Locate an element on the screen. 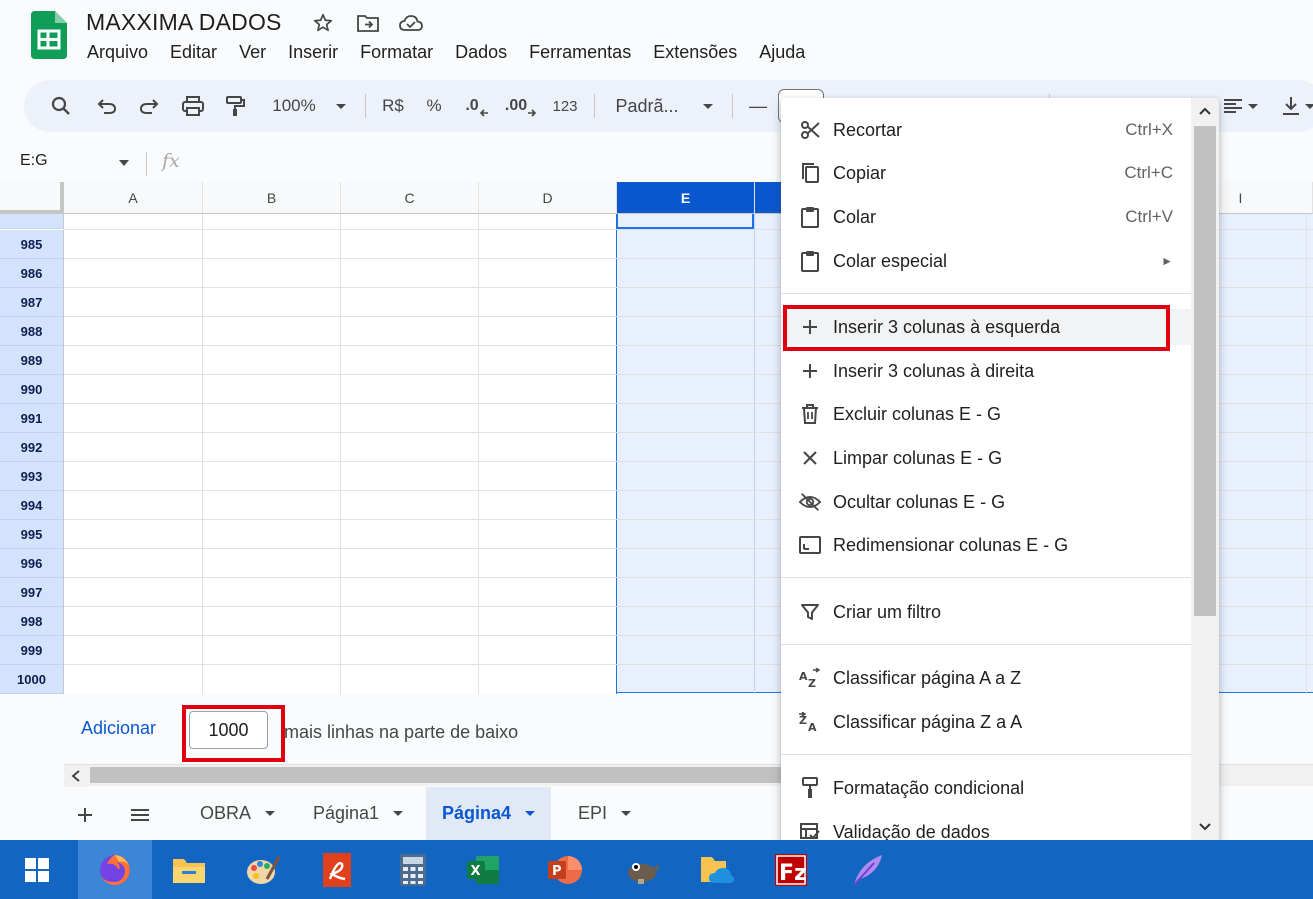  more-formats-button: 123 is located at coordinates (565, 106).